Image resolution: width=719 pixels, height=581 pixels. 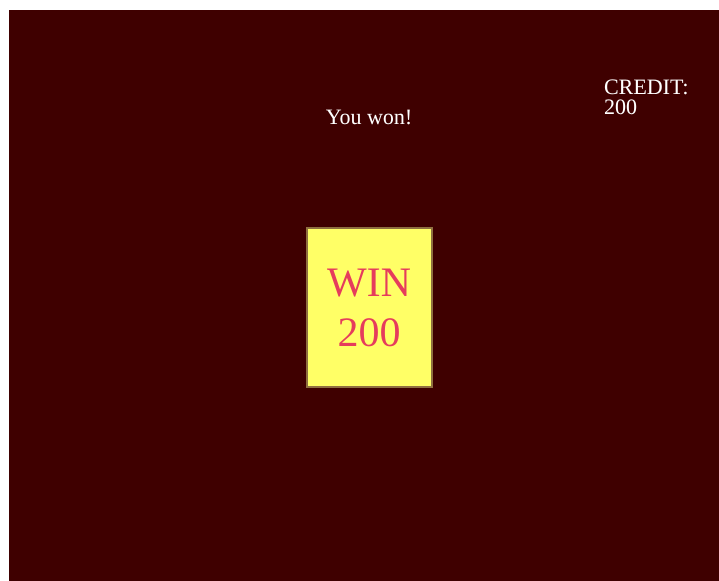 What do you see at coordinates (620, 107) in the screenshot?
I see `credit-value: 200` at bounding box center [620, 107].